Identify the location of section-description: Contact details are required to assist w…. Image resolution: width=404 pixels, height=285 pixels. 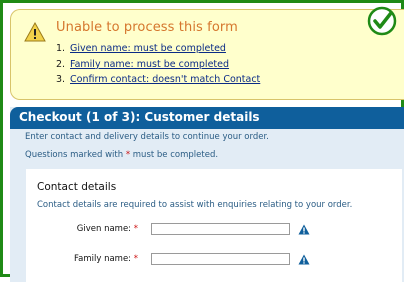
(195, 205).